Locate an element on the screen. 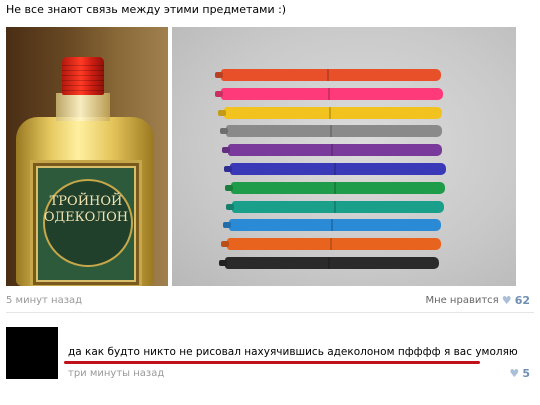 The image size is (540, 405). post-like-button: Мне нравится ♥ 62 is located at coordinates (477, 300).